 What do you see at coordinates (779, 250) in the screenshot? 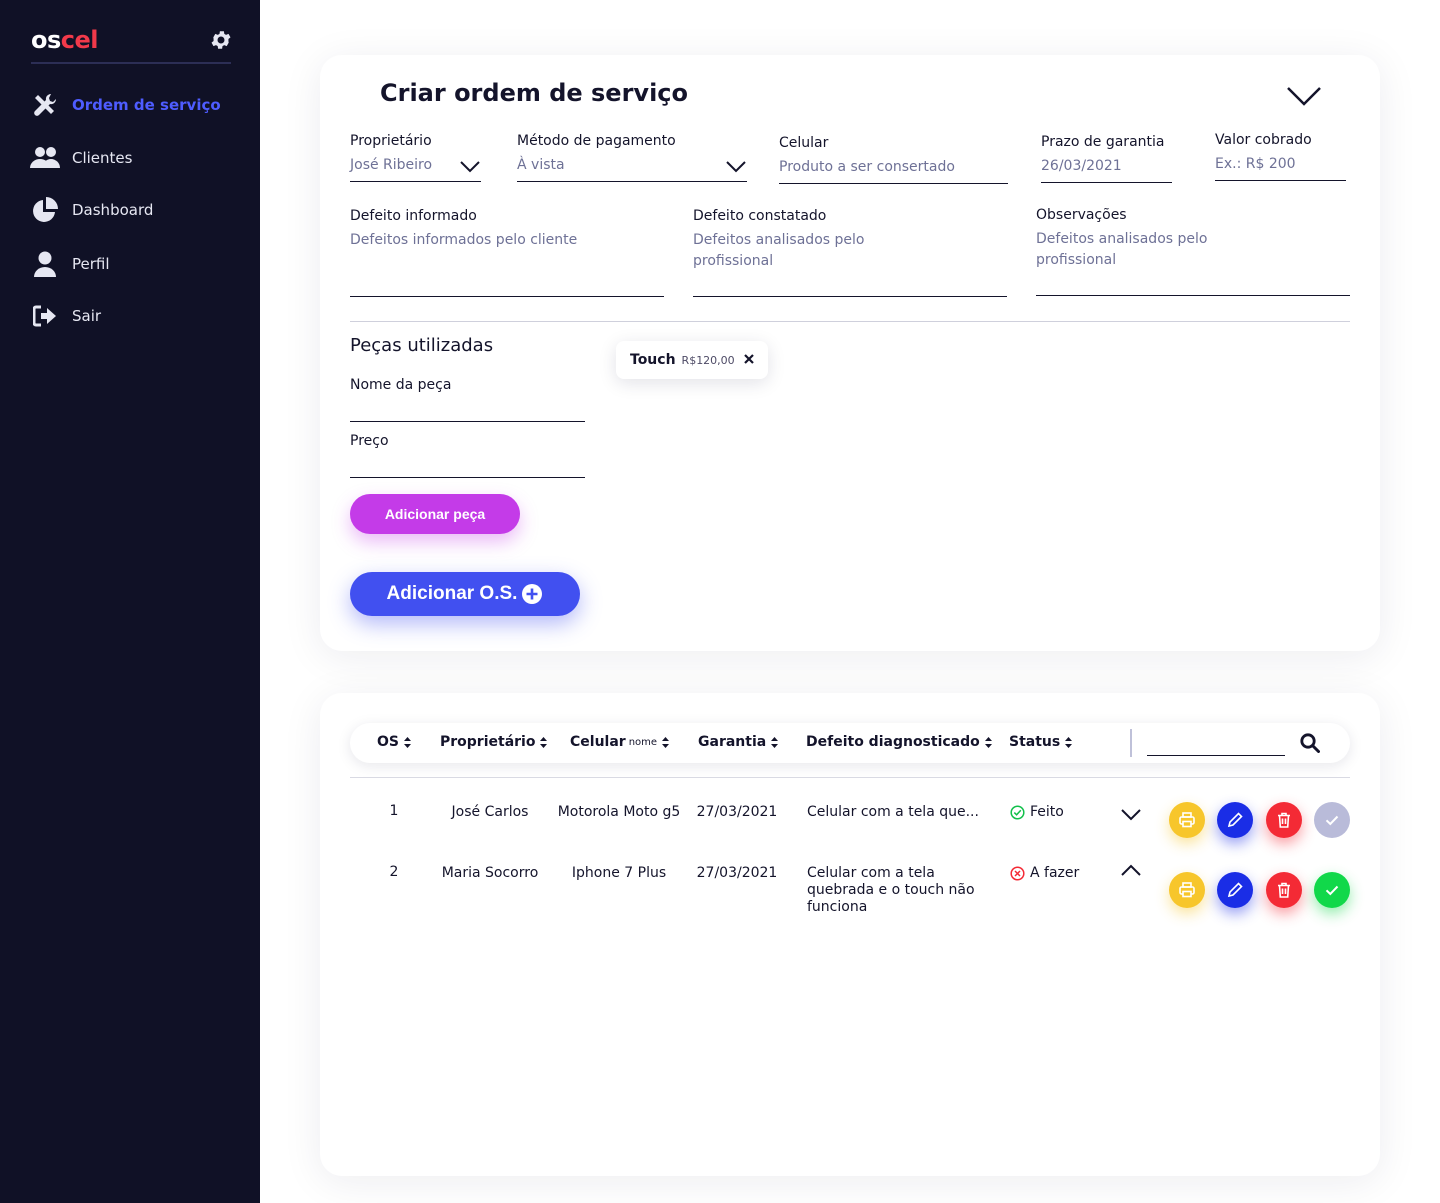
I see `found-defect-placeholder: Defeitos analisados pelo profissional` at bounding box center [779, 250].